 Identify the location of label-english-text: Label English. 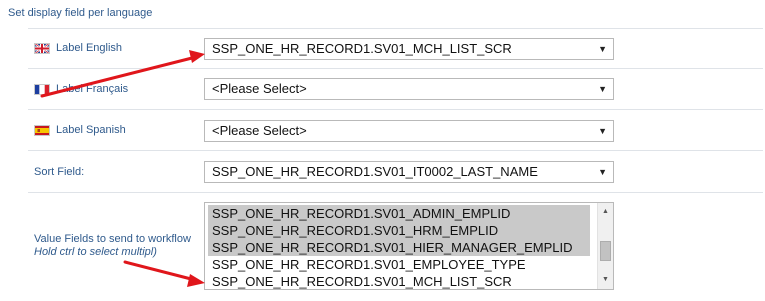
(89, 48).